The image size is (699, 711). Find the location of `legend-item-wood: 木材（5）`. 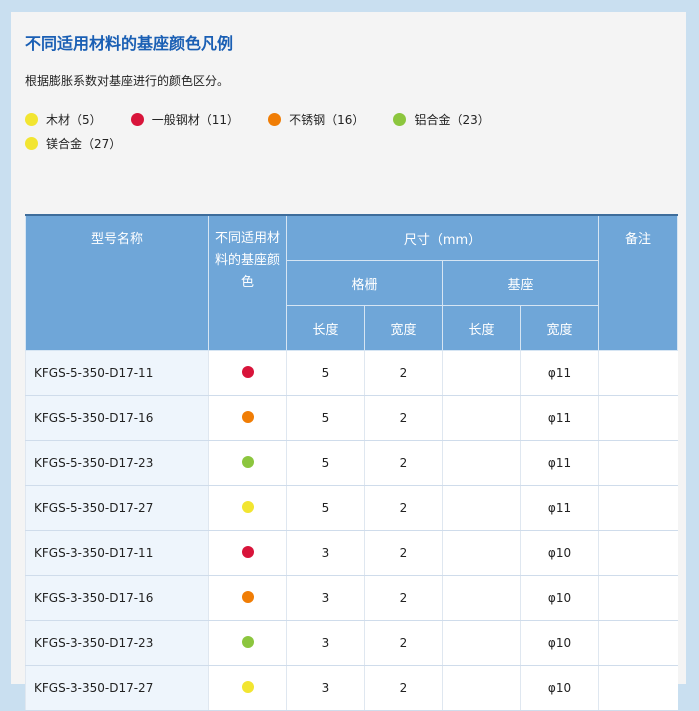

legend-item-wood: 木材（5） is located at coordinates (63, 119).